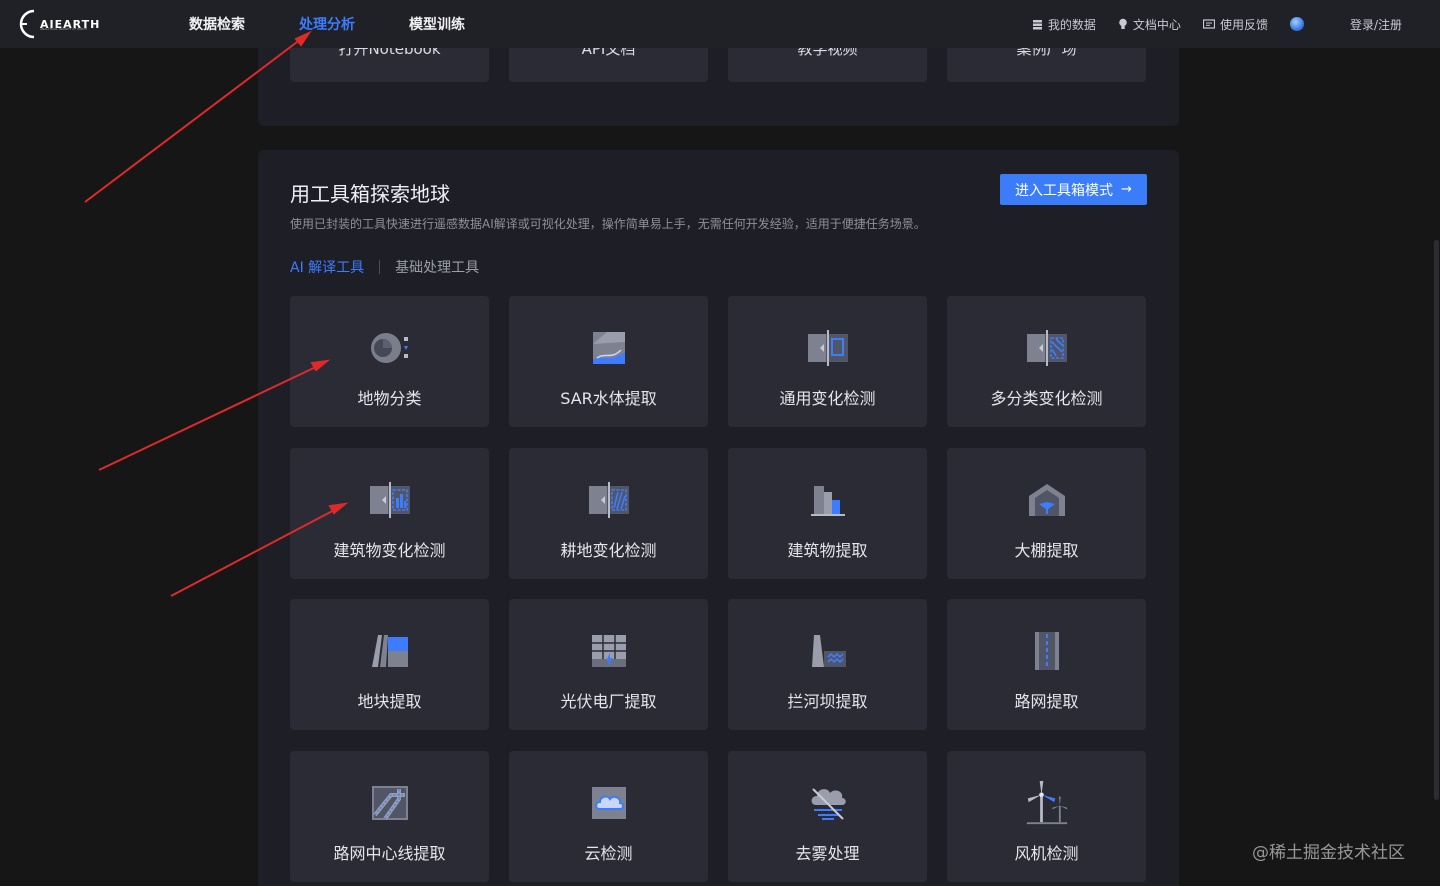 The width and height of the screenshot is (1440, 886). I want to click on tool-label: 大棚提取, so click(1046, 550).